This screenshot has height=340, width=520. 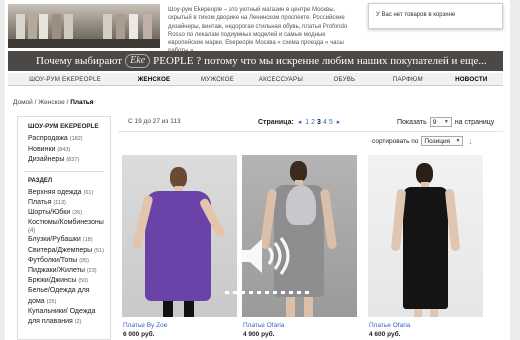 I want to click on per-page-select: 9 ▼, so click(x=440, y=122).